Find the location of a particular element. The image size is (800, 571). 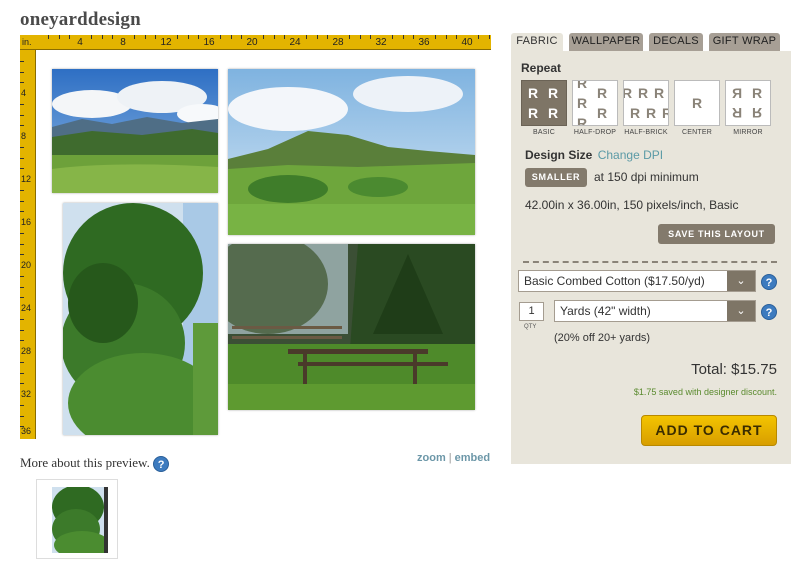

embed-link: embed is located at coordinates (472, 458).